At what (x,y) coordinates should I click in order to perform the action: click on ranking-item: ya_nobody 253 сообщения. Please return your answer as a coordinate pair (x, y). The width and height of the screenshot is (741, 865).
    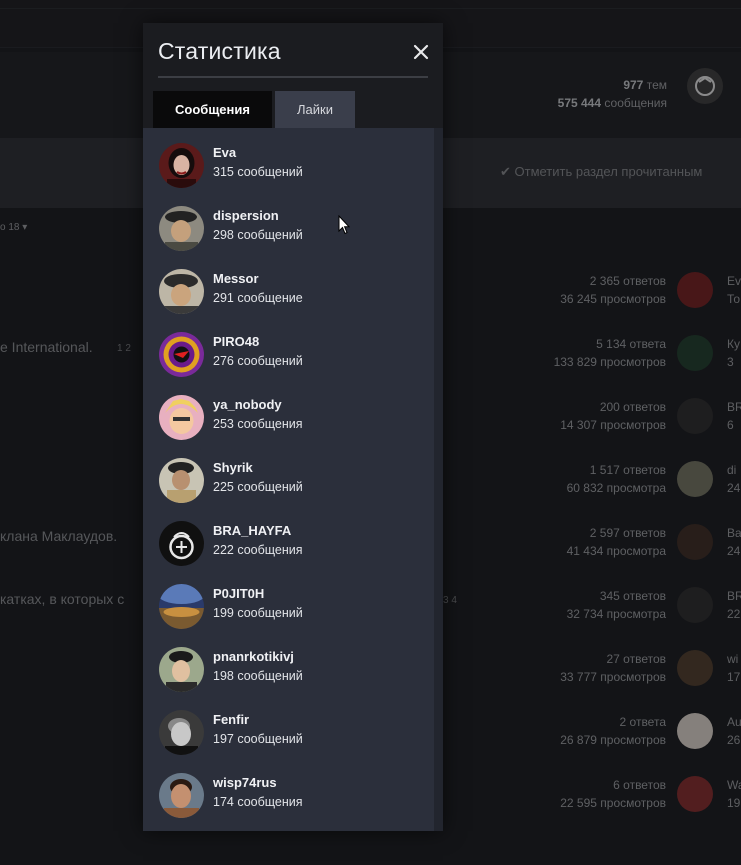
    Looking at the image, I should click on (288, 424).